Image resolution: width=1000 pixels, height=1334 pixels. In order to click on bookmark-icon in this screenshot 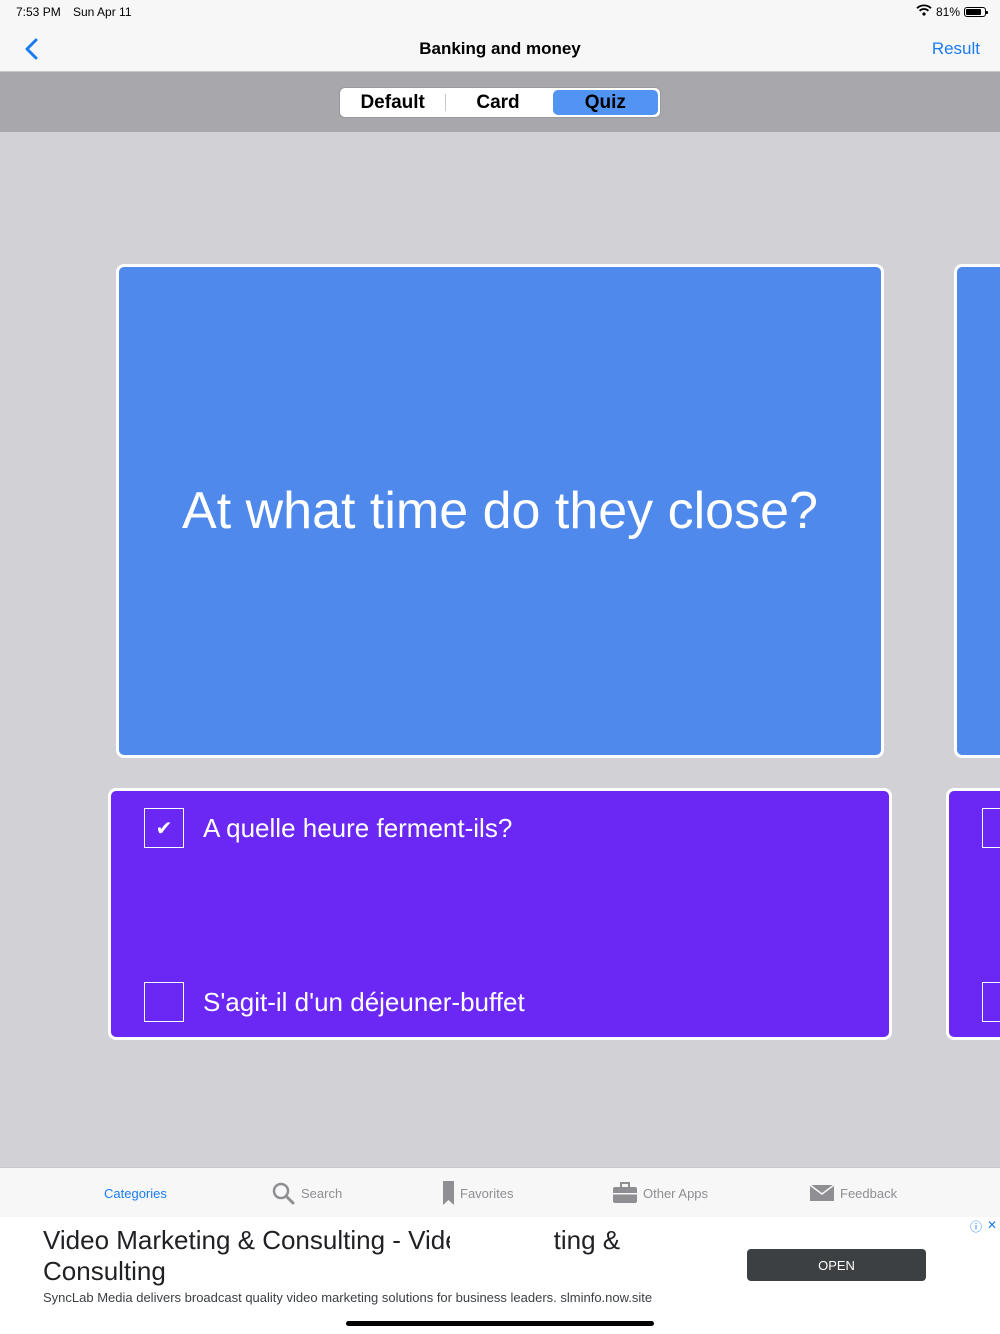, I will do `click(448, 1193)`.